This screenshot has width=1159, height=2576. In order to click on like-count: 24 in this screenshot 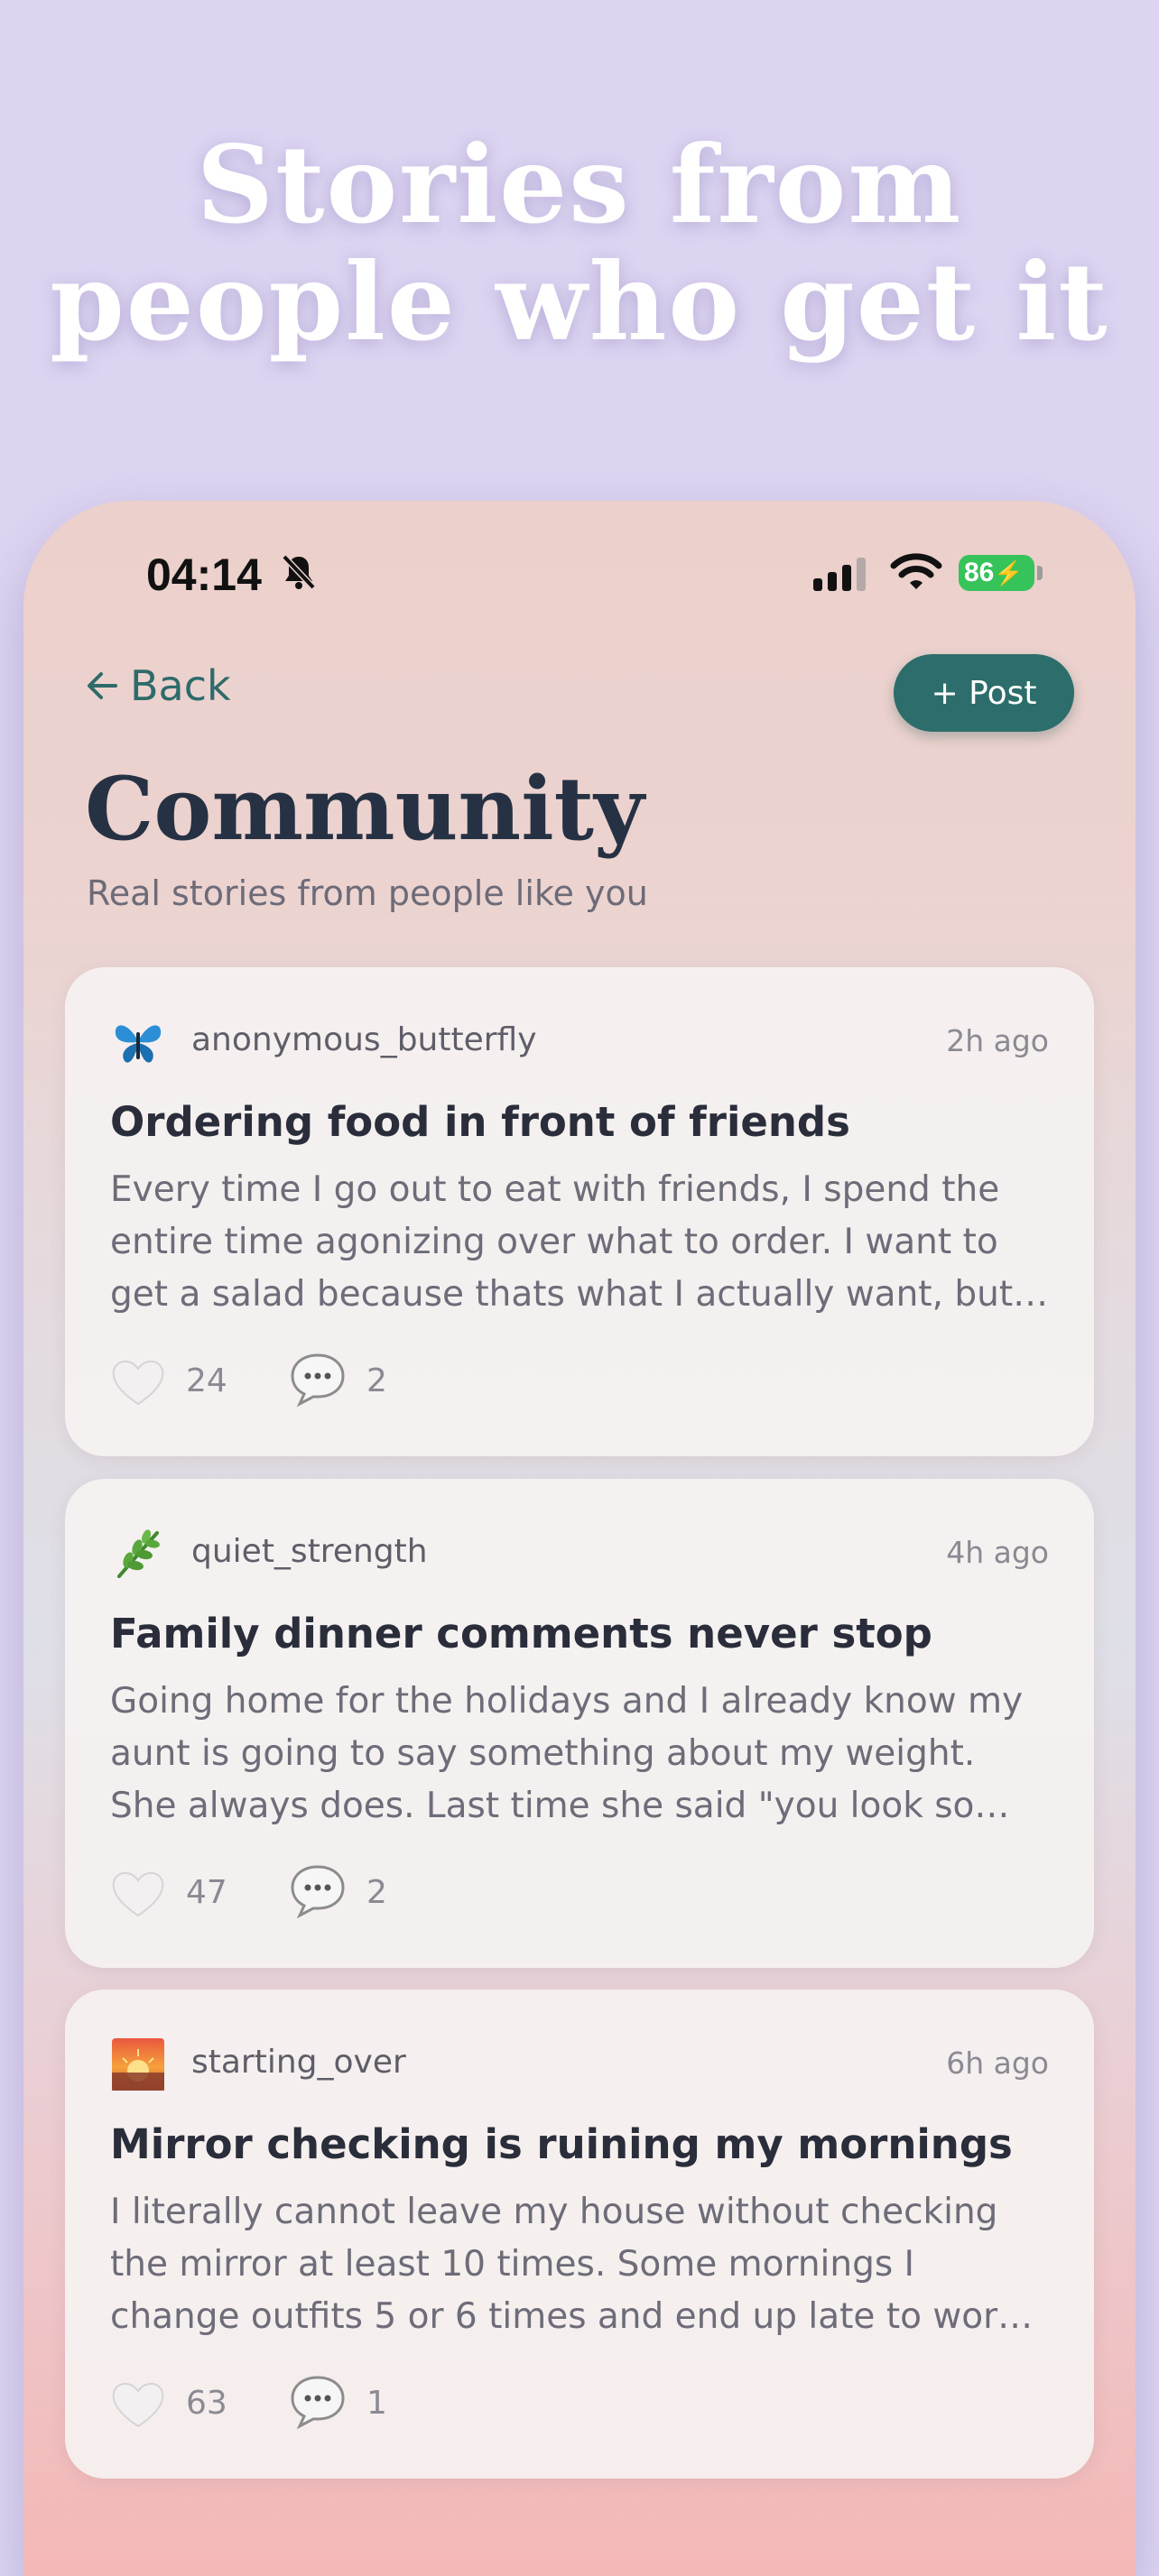, I will do `click(206, 1380)`.